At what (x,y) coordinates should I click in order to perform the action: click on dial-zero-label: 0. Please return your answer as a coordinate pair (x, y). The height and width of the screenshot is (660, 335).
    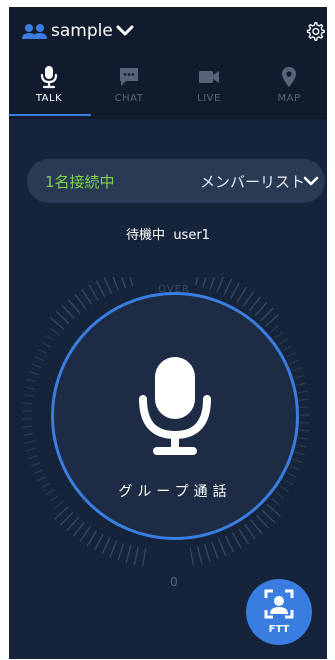
    Looking at the image, I should click on (174, 582).